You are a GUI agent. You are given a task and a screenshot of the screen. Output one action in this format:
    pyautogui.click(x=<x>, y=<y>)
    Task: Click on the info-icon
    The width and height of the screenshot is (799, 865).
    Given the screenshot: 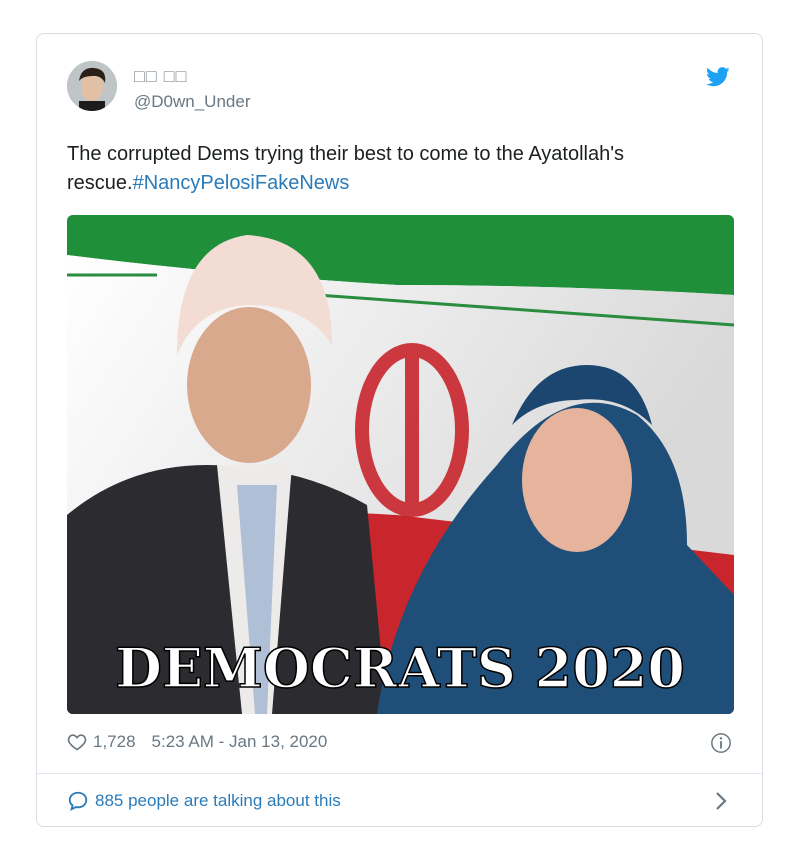 What is the action you would take?
    pyautogui.click(x=721, y=743)
    